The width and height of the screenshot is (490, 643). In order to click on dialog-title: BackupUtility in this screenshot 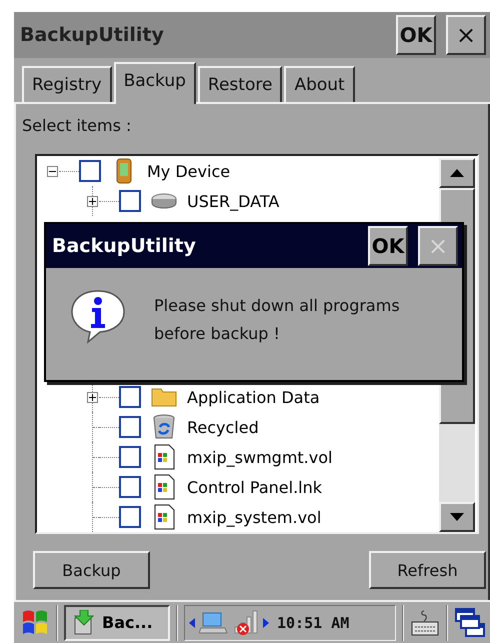, I will do `click(124, 246)`.